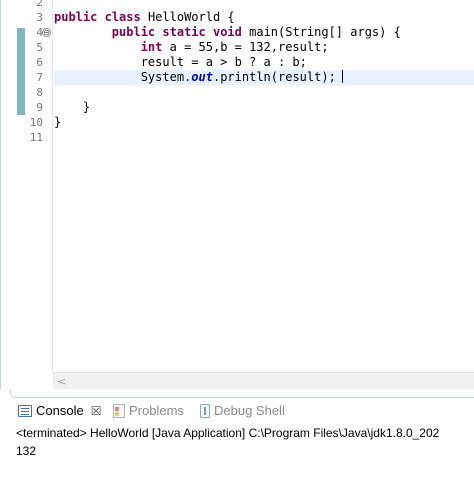  What do you see at coordinates (249, 410) in the screenshot?
I see `tab-debug-shell-label: Debug Shell` at bounding box center [249, 410].